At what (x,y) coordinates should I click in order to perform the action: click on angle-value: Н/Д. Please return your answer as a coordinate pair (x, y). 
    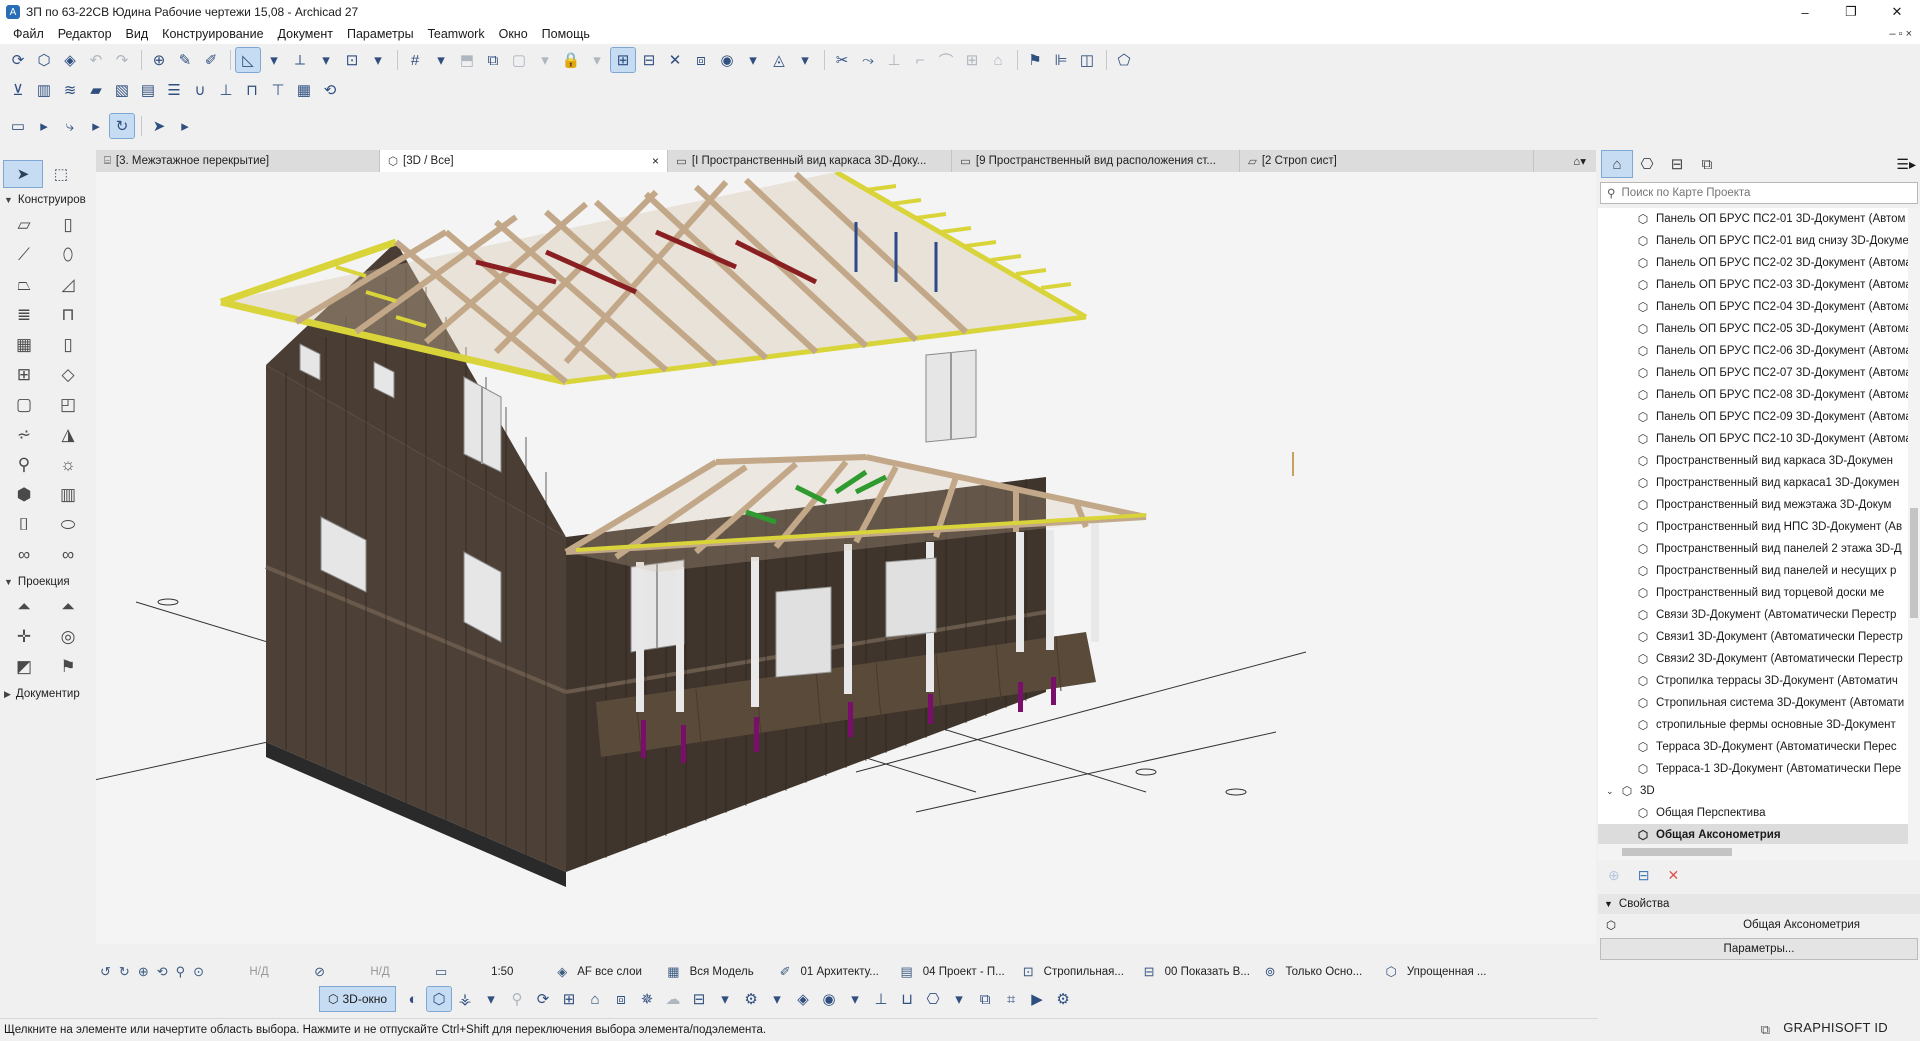
    Looking at the image, I should click on (380, 972).